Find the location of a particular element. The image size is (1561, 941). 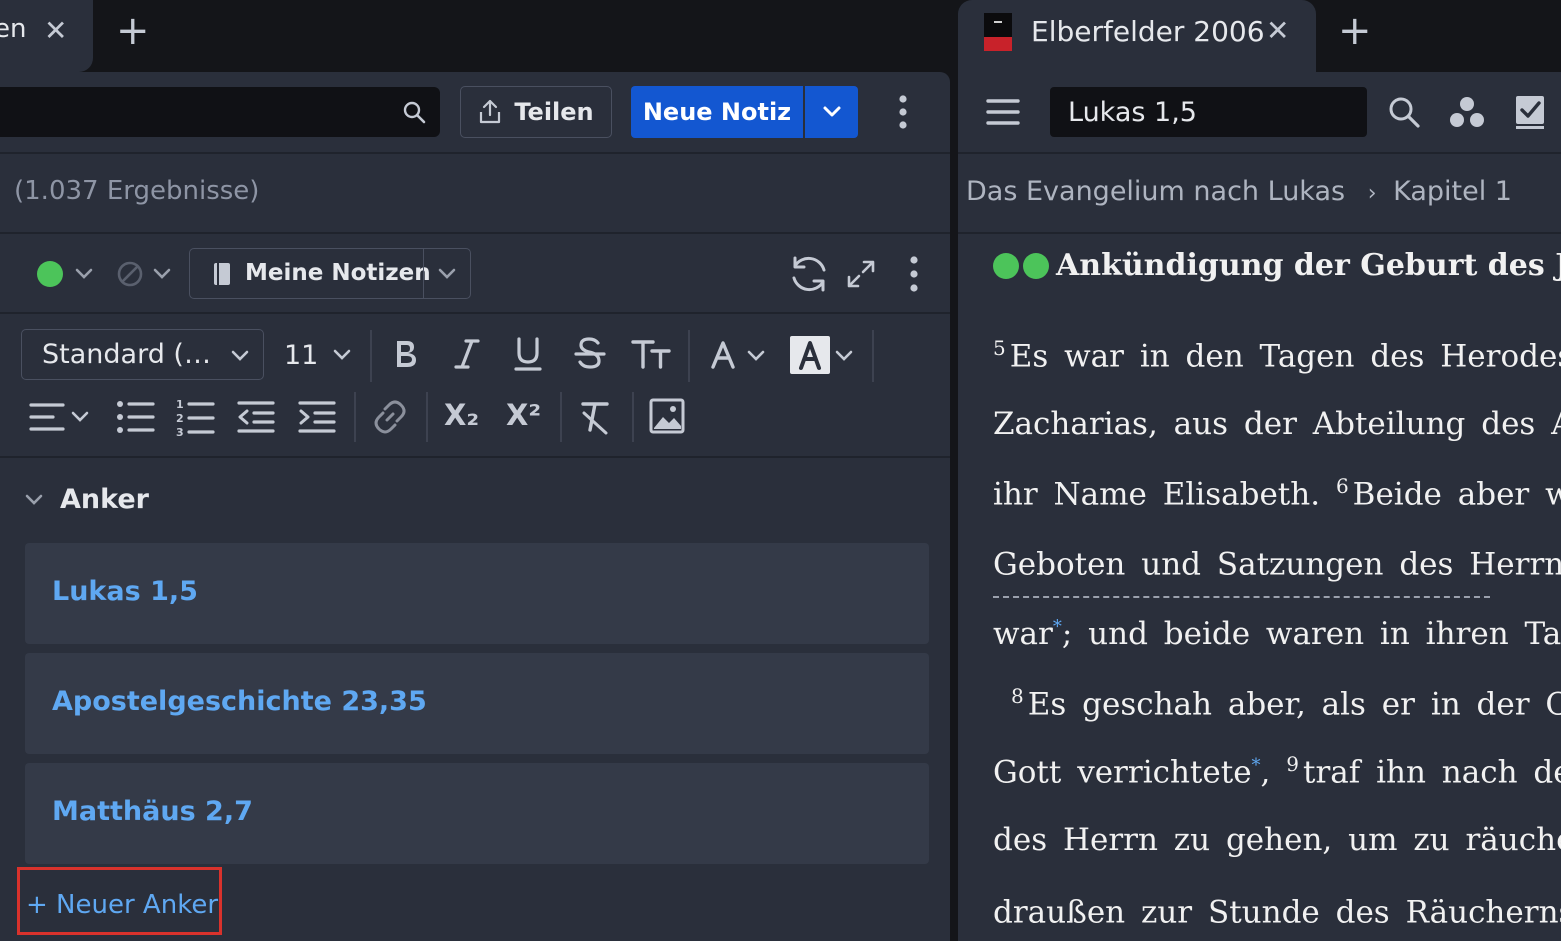

anchor-item: Apostelgeschichte 23,35 is located at coordinates (477, 703).